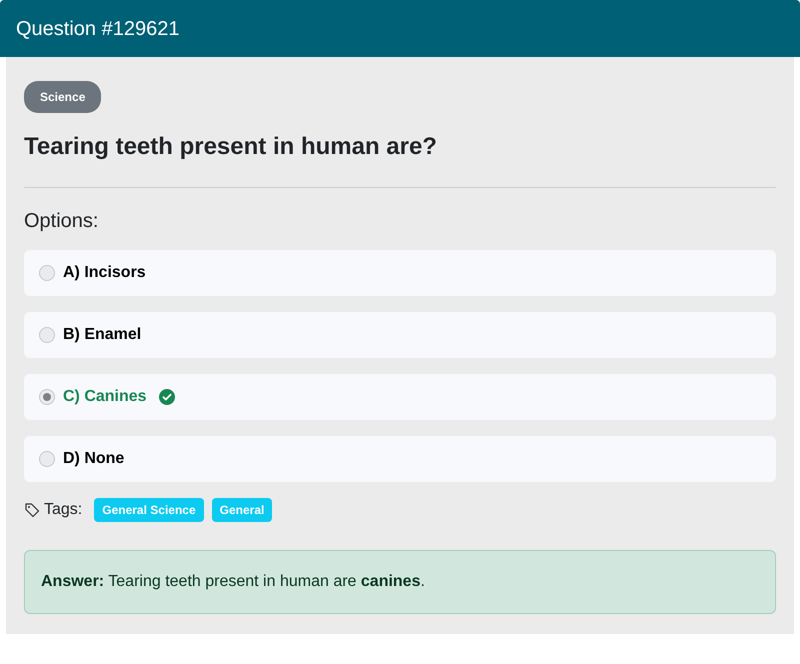  What do you see at coordinates (231, 147) in the screenshot?
I see `question-text: Tearing teeth present in human are?` at bounding box center [231, 147].